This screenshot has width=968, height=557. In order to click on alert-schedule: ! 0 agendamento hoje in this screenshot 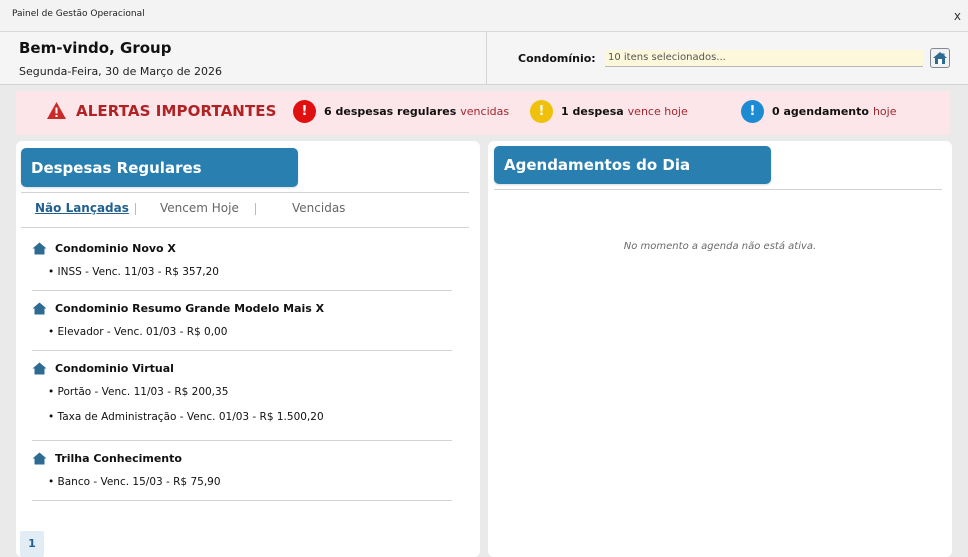, I will do `click(818, 111)`.